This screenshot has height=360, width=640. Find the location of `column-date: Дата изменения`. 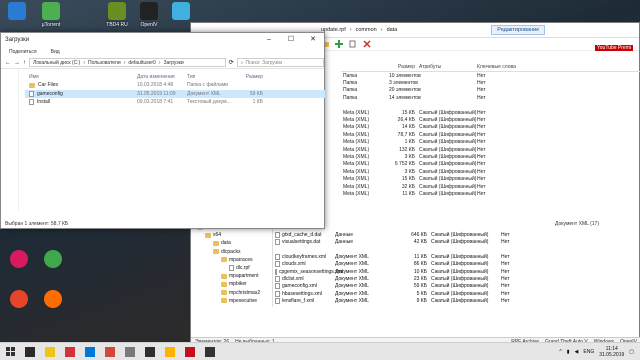

column-date: Дата изменения is located at coordinates (162, 77).